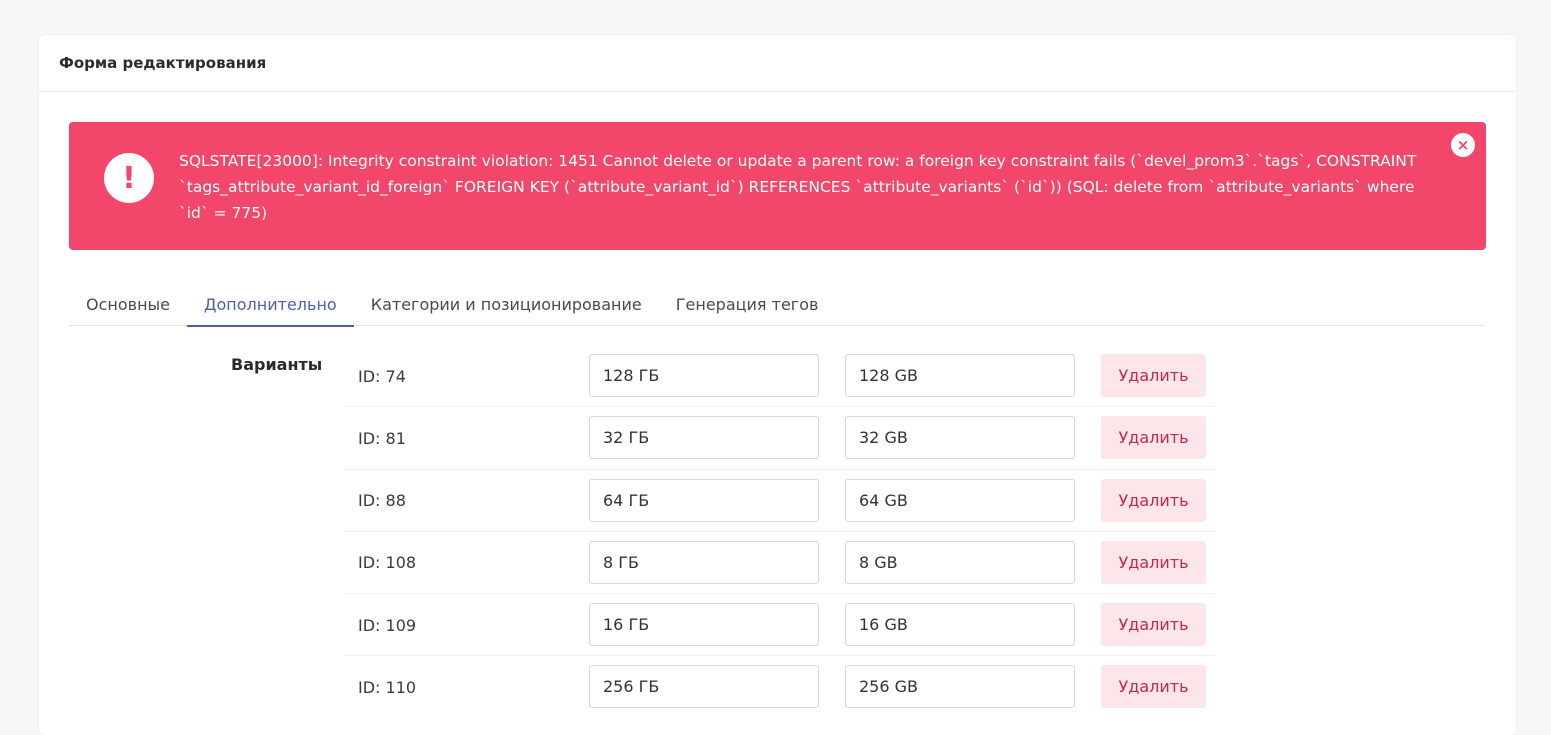  I want to click on variant-id: ID: 74, so click(382, 376).